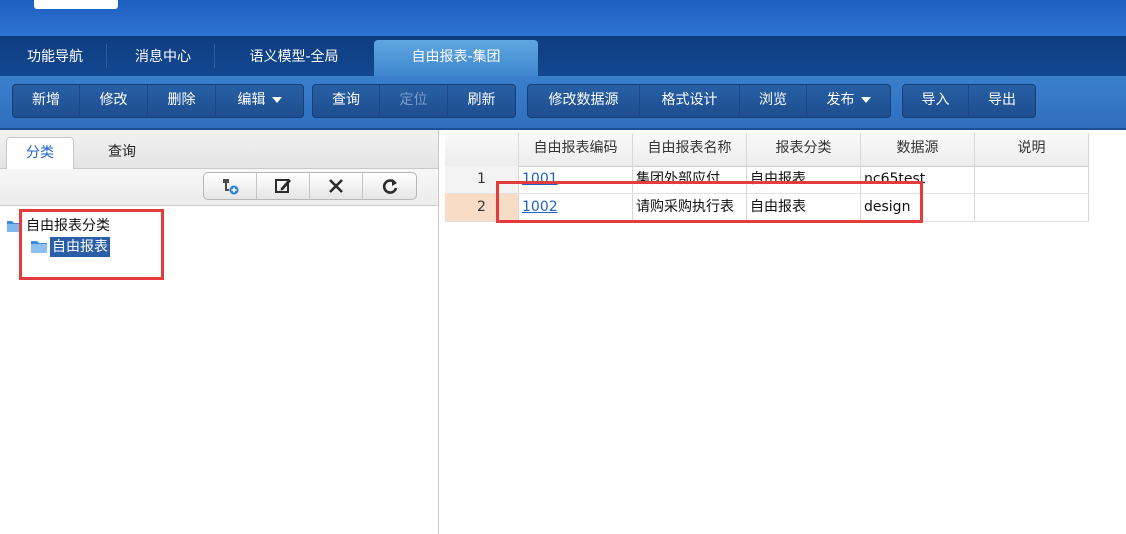 The width and height of the screenshot is (1126, 534). Describe the element at coordinates (918, 179) in the screenshot. I see `report-datasource-cell: nc65test` at that location.